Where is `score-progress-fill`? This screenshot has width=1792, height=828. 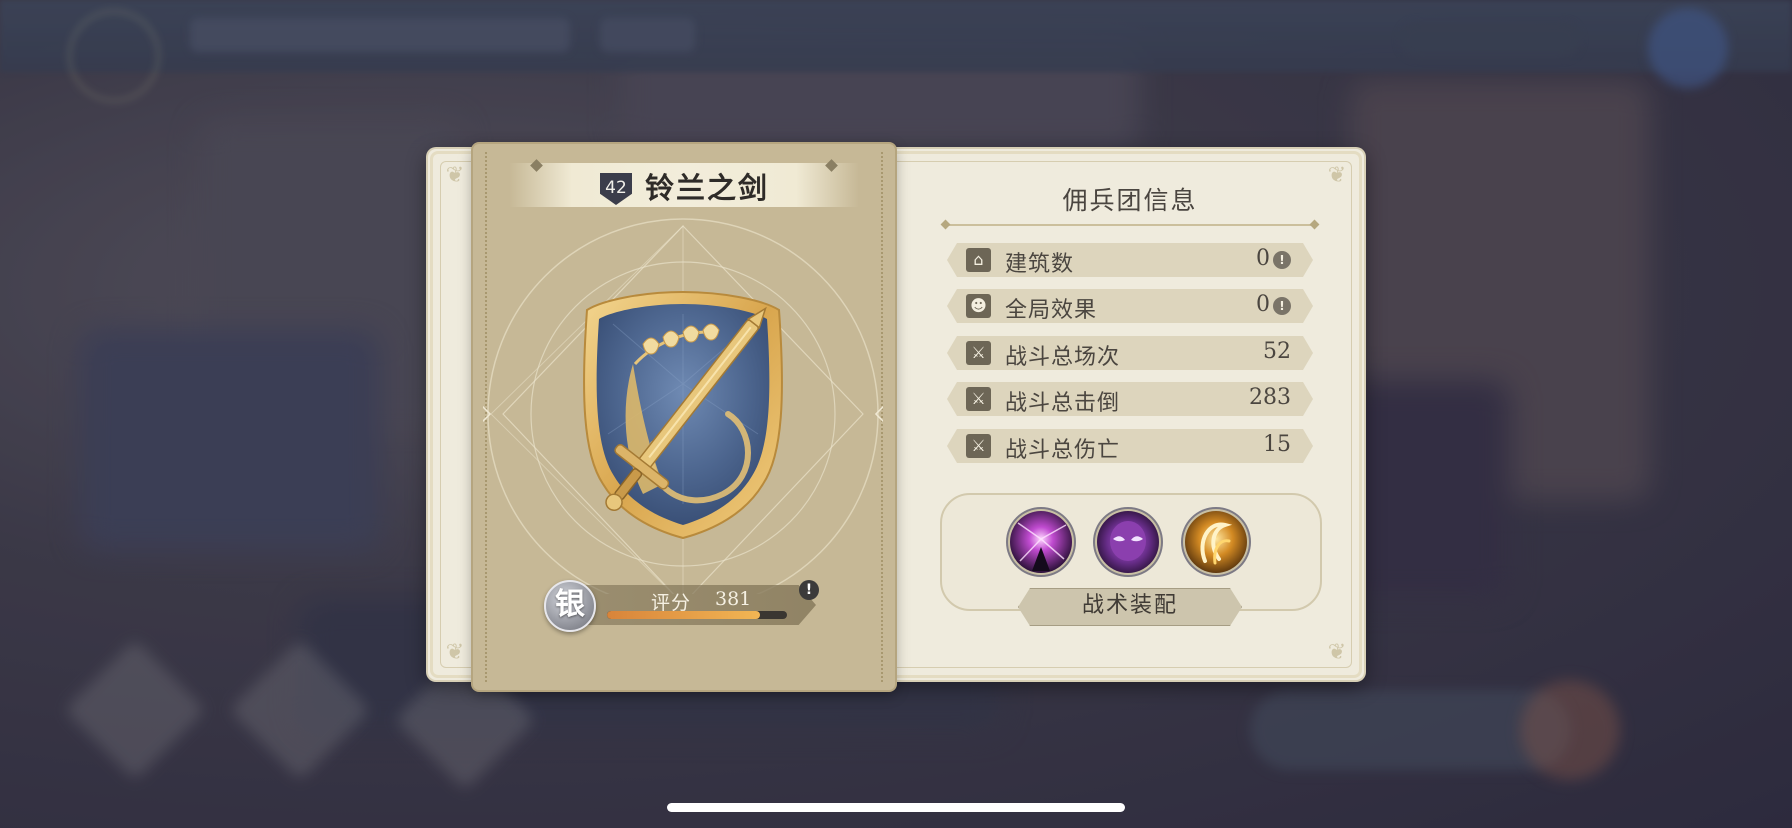 score-progress-fill is located at coordinates (683, 615).